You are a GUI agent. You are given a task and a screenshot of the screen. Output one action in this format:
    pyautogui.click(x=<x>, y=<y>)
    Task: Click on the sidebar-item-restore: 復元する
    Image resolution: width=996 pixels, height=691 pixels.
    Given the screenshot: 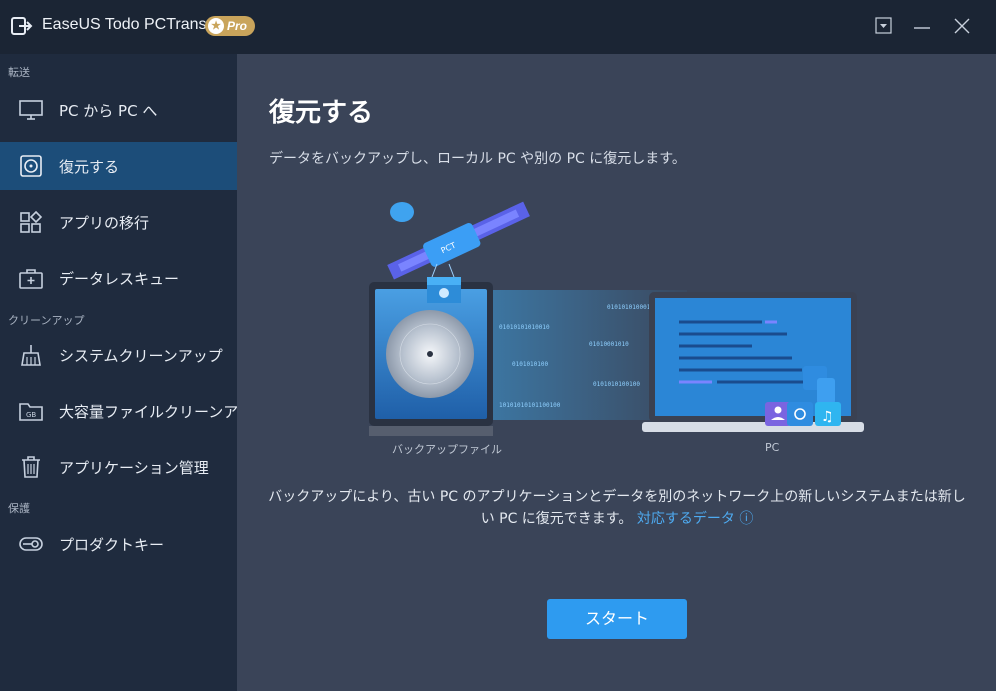 What is the action you would take?
    pyautogui.click(x=118, y=166)
    